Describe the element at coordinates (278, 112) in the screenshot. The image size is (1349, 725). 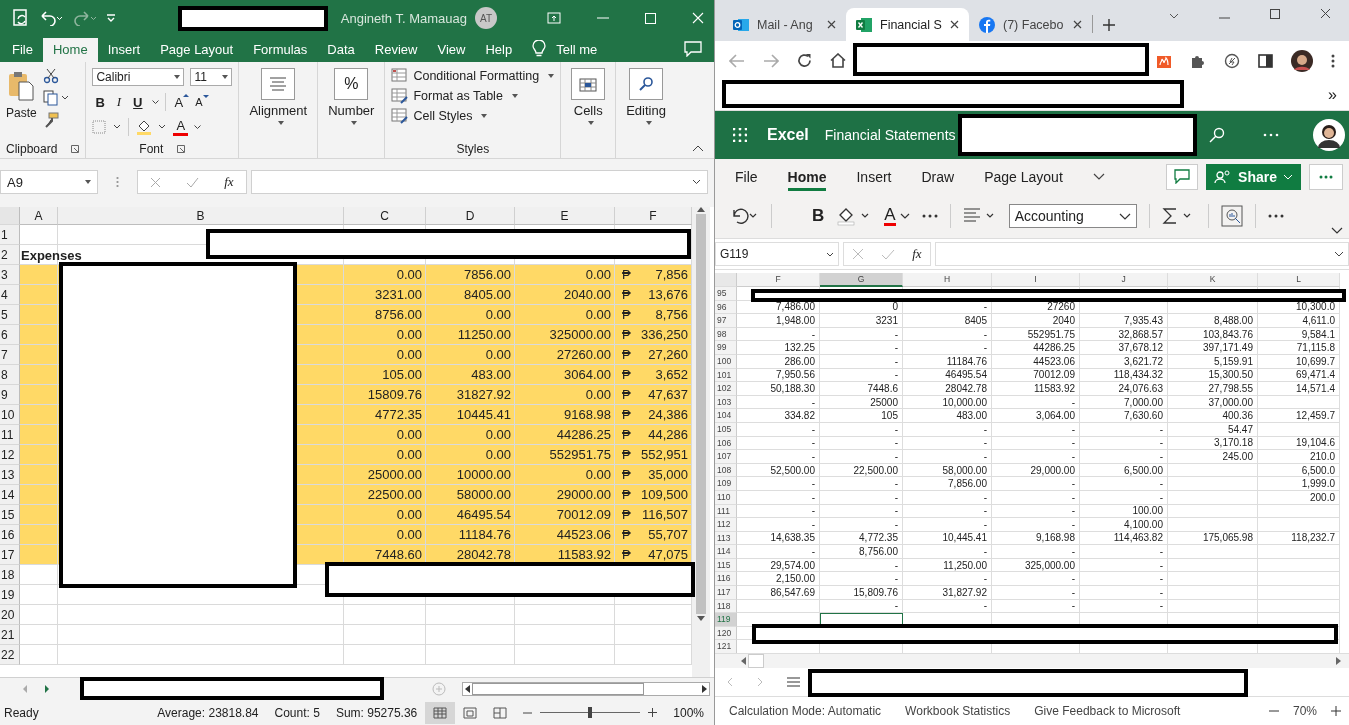
I see `alignment-button: Alignment` at that location.